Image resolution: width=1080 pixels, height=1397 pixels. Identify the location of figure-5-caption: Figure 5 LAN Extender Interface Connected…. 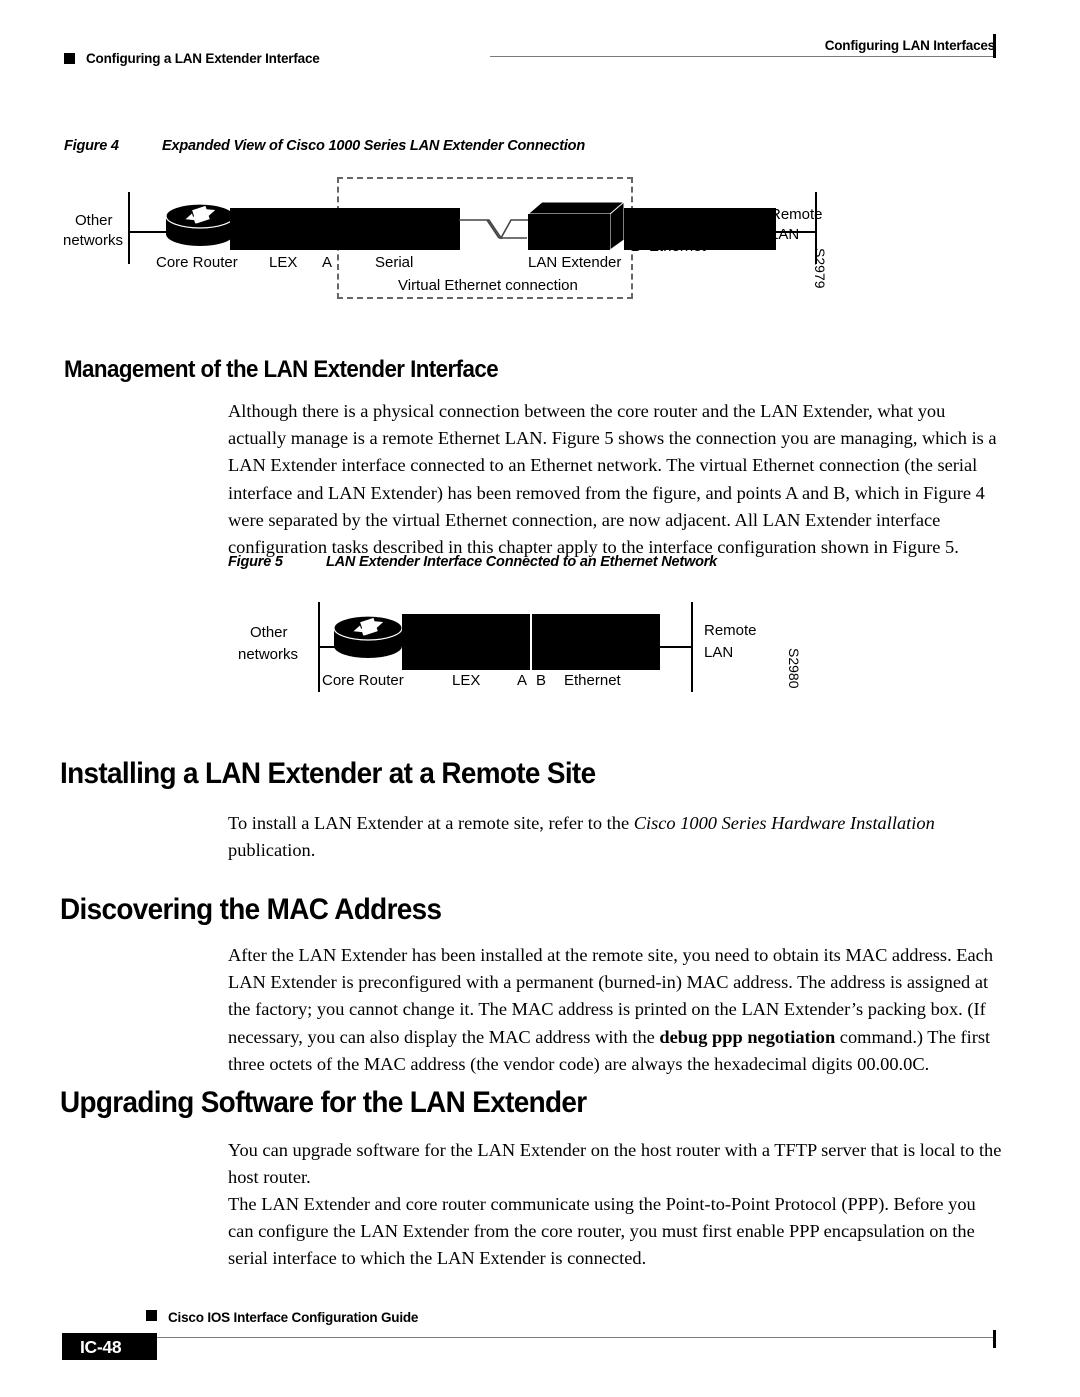
(472, 562).